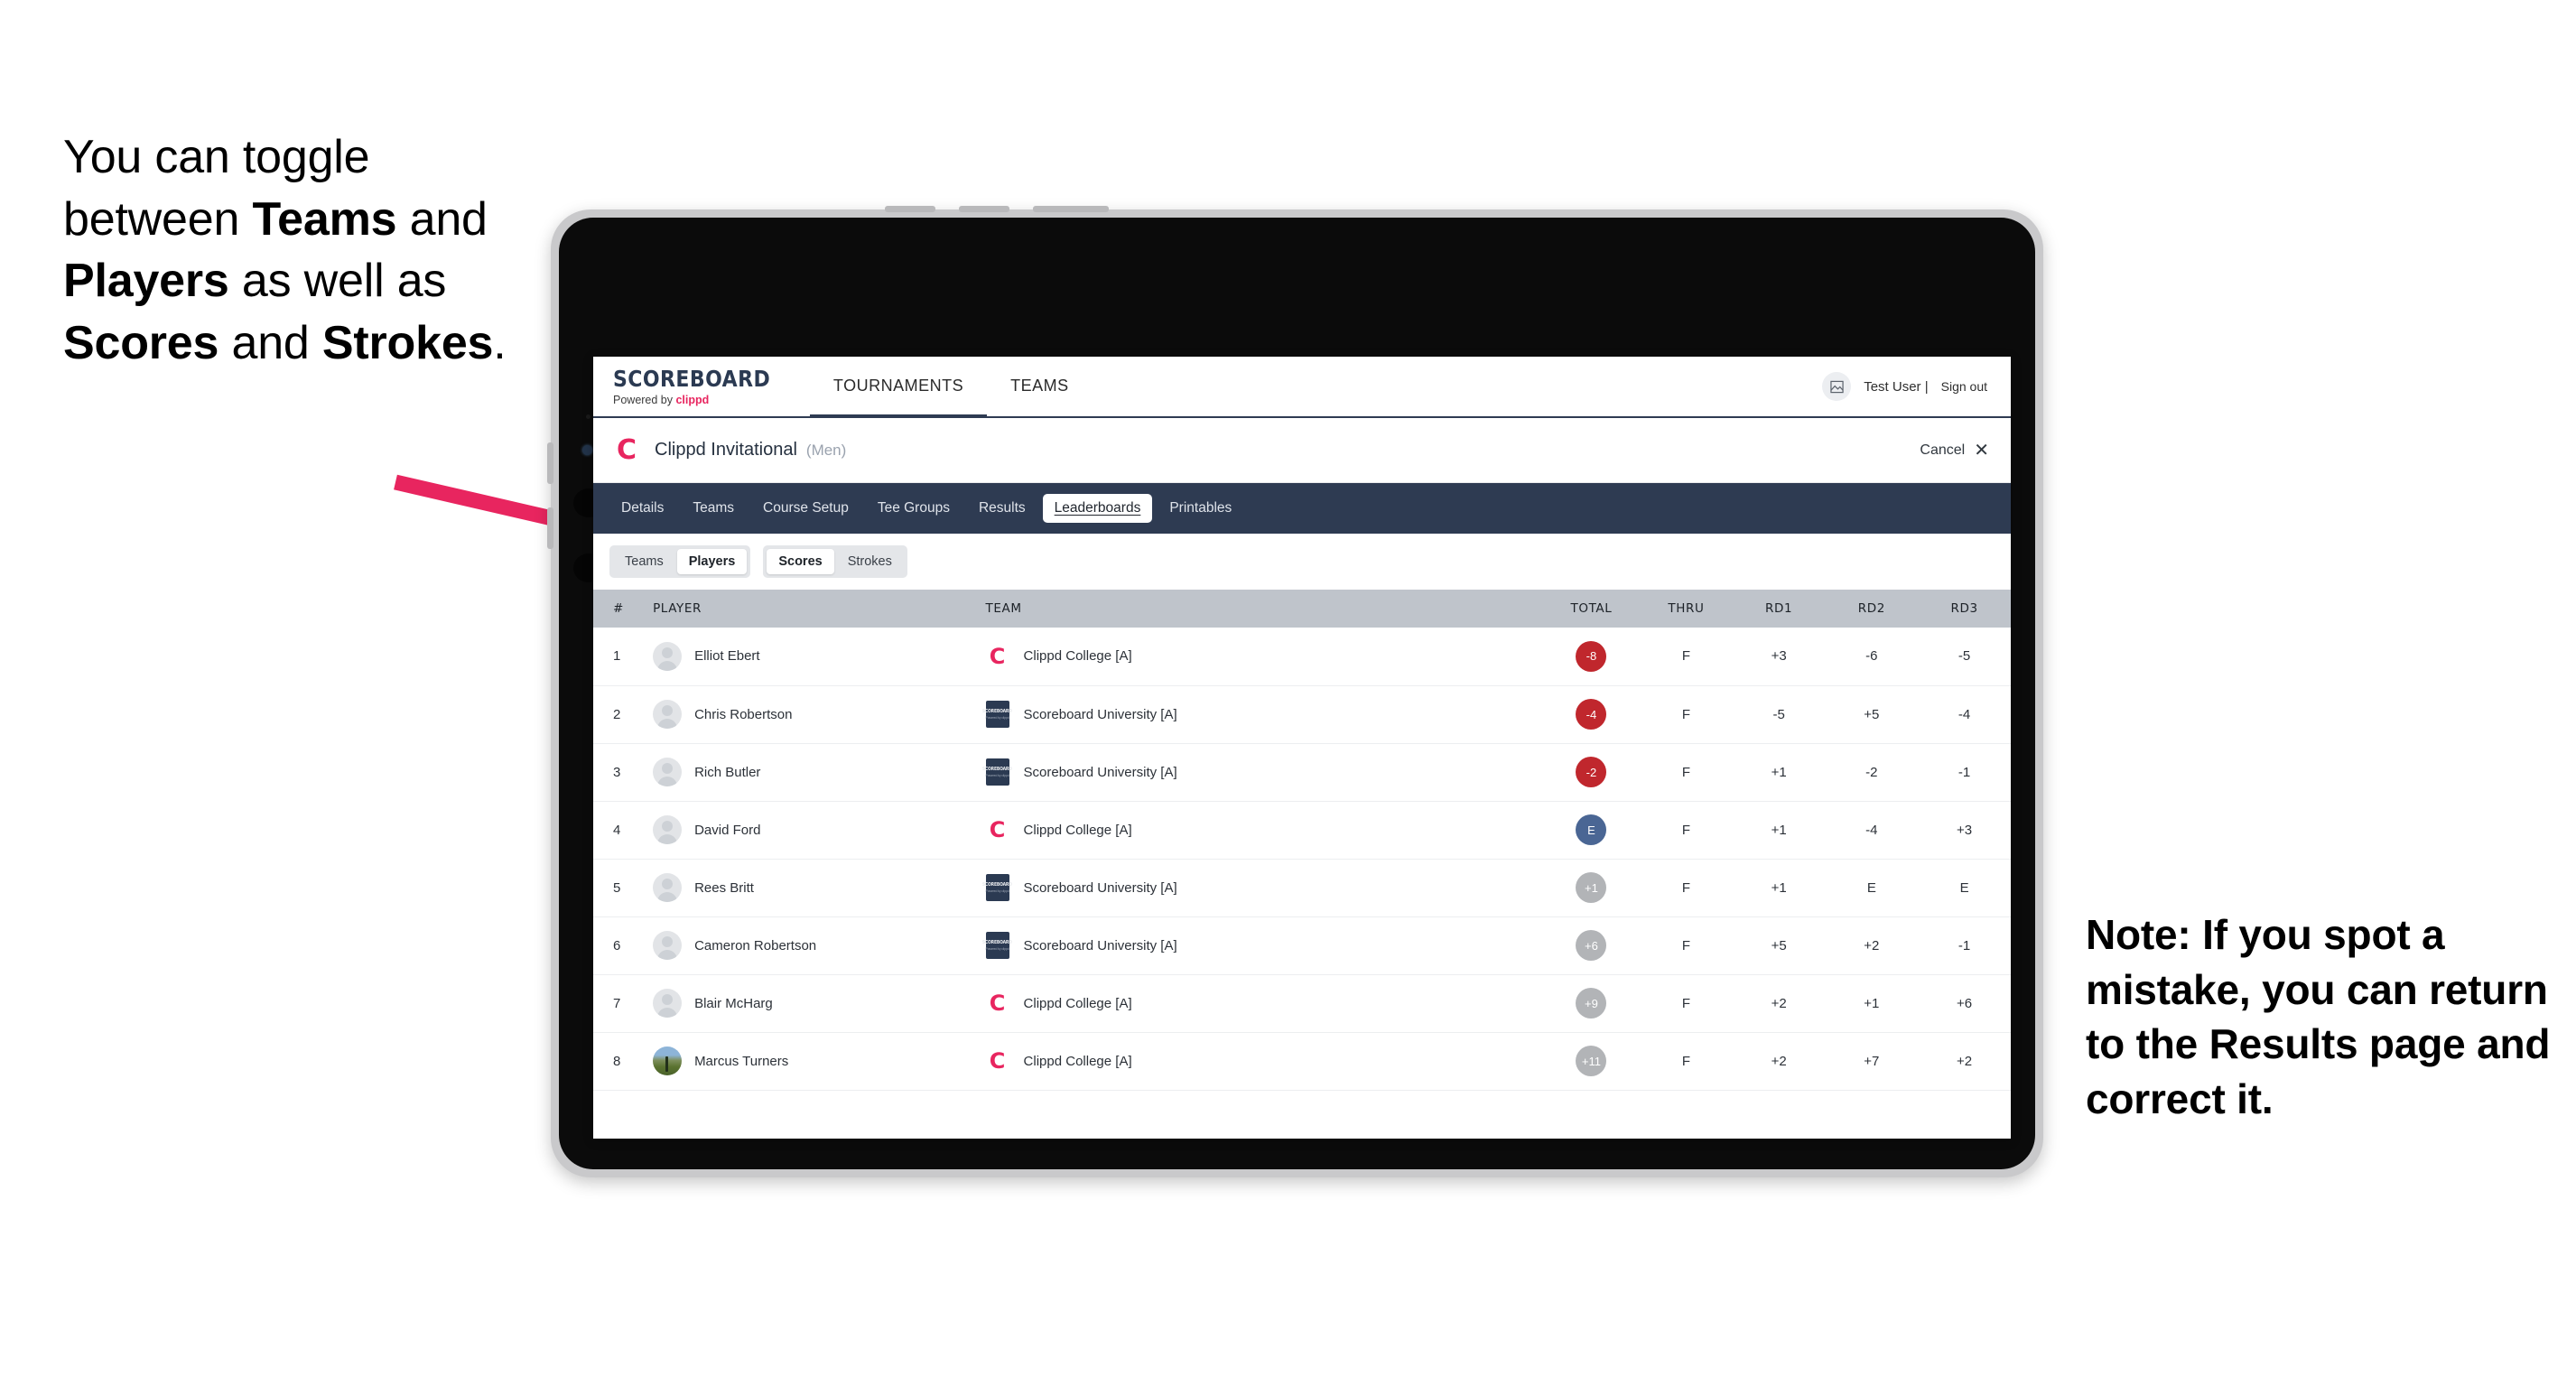 The height and width of the screenshot is (1386, 2576). What do you see at coordinates (1872, 657) in the screenshot?
I see `cell-rd2: -6` at bounding box center [1872, 657].